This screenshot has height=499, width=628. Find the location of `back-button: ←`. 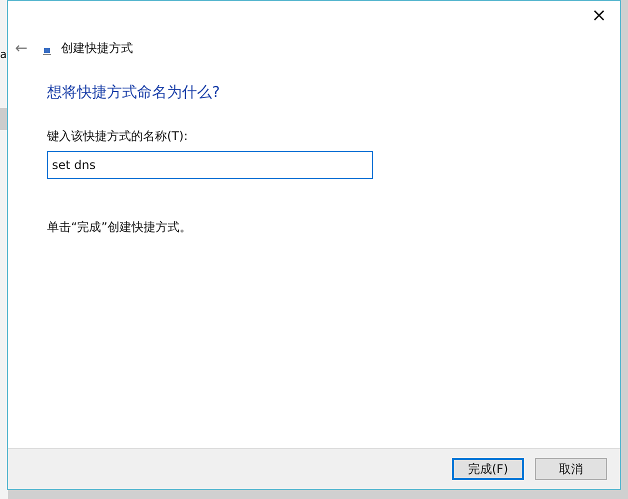

back-button: ← is located at coordinates (23, 48).